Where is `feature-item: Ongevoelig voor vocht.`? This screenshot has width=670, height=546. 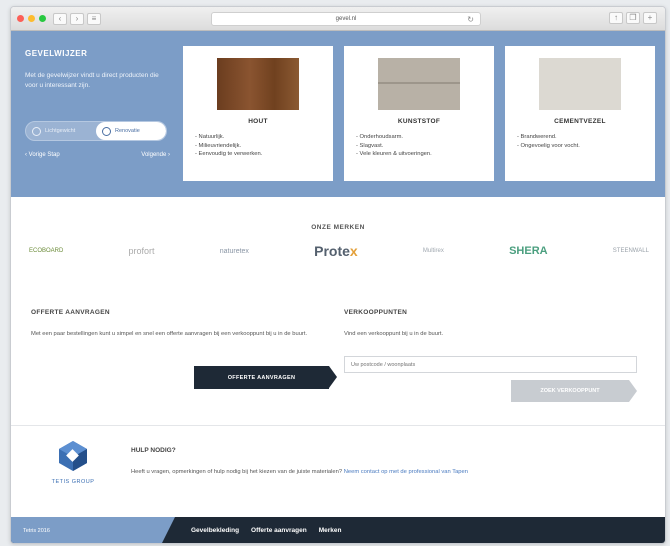
feature-item: Ongevoelig voor vocht. is located at coordinates (548, 146).